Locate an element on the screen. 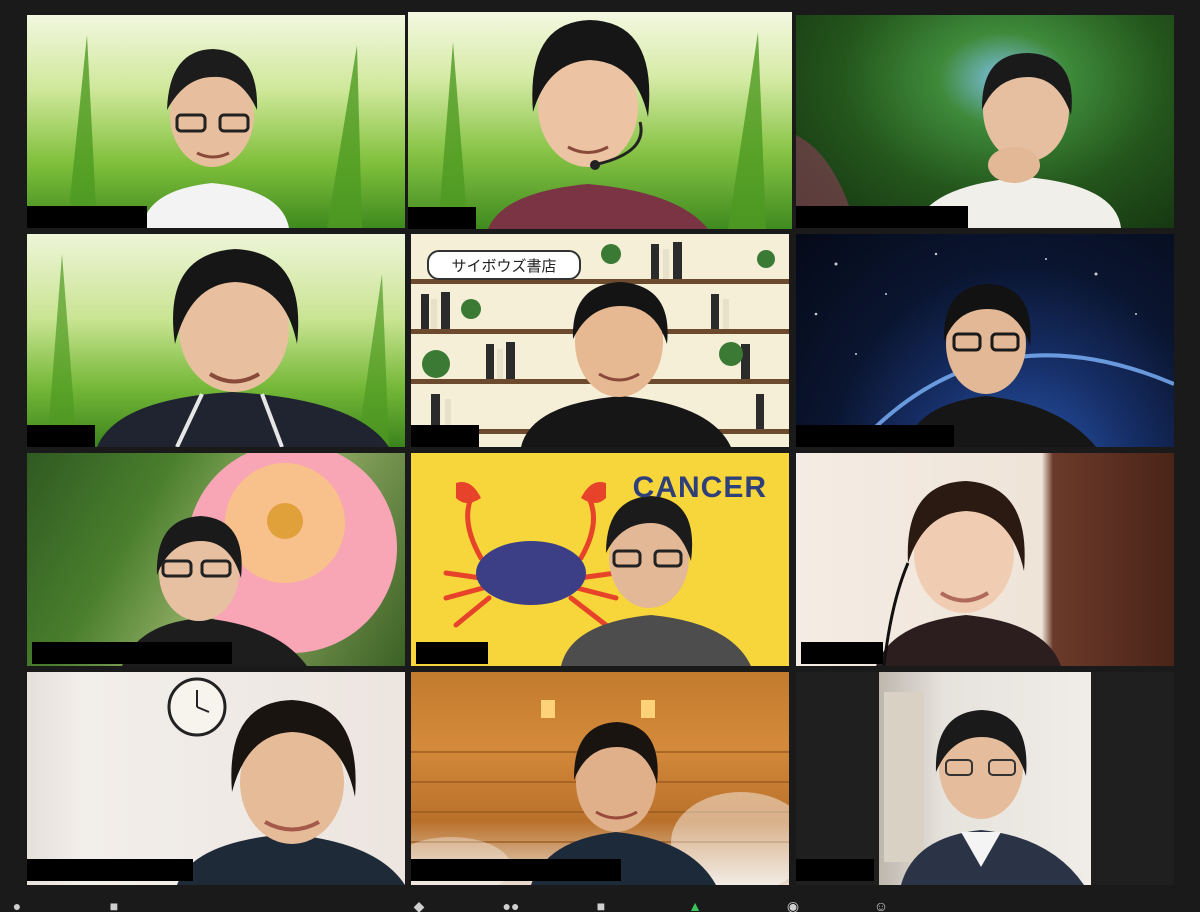  store-sign: サイボウズ書店 is located at coordinates (504, 265).